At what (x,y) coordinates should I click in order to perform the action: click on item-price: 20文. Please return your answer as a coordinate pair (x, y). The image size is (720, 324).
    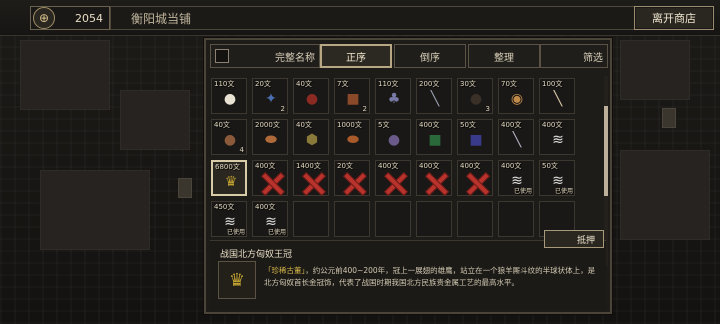
    Looking at the image, I should click on (345, 166).